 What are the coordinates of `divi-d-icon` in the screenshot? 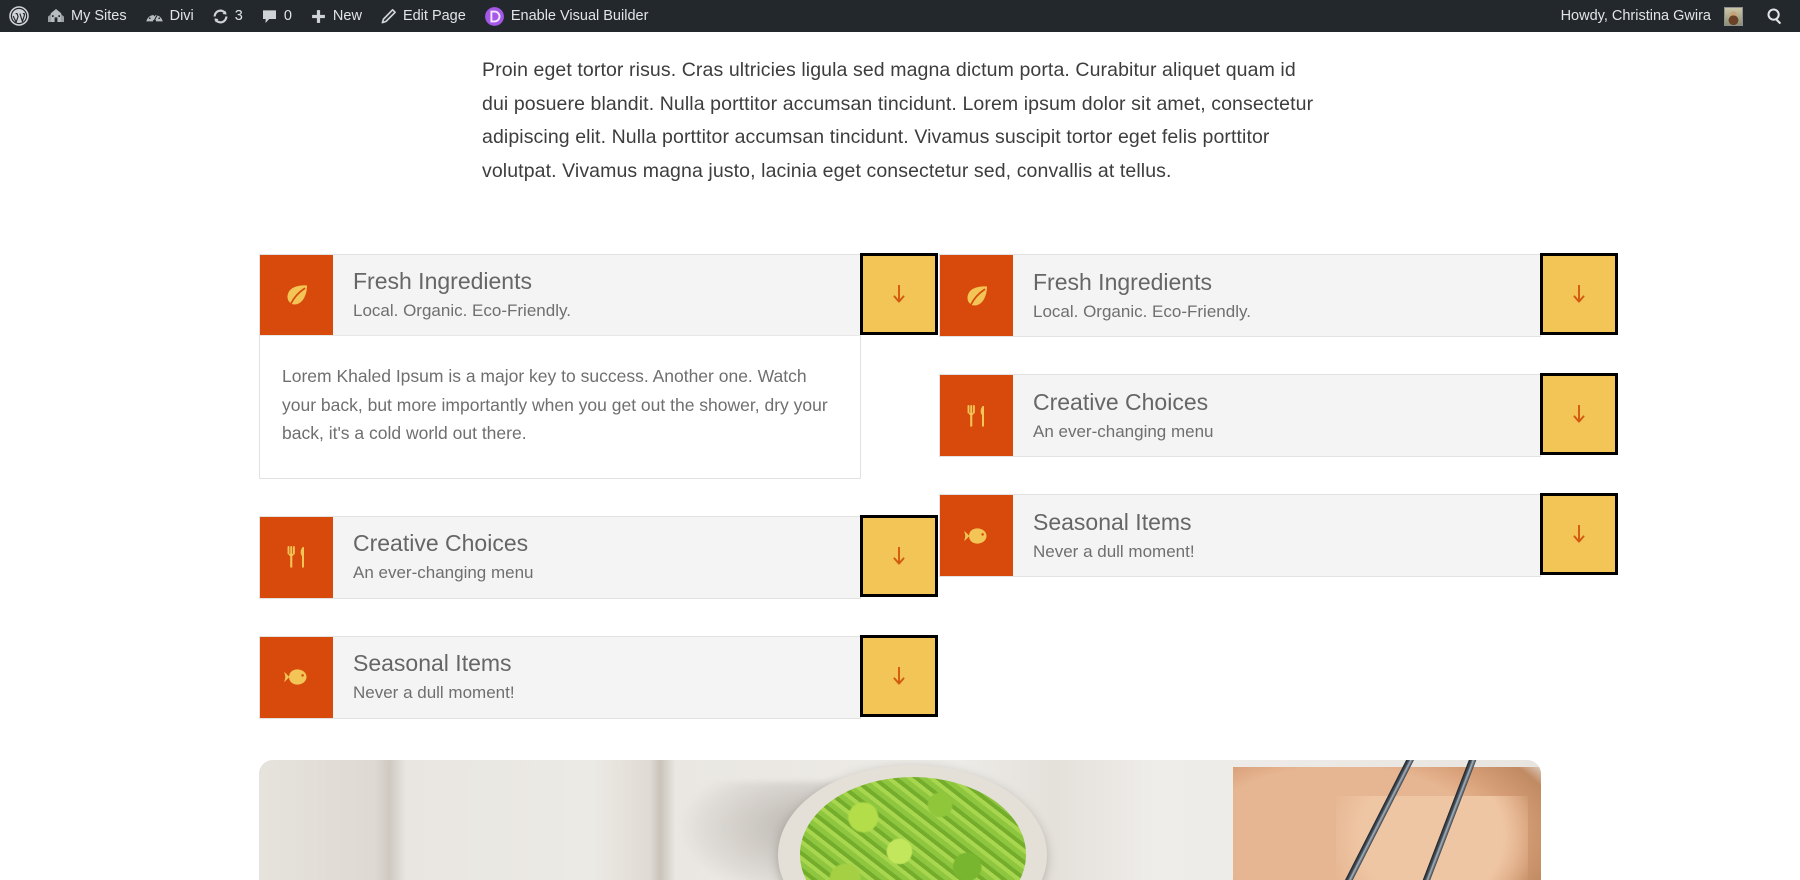 It's located at (494, 16).